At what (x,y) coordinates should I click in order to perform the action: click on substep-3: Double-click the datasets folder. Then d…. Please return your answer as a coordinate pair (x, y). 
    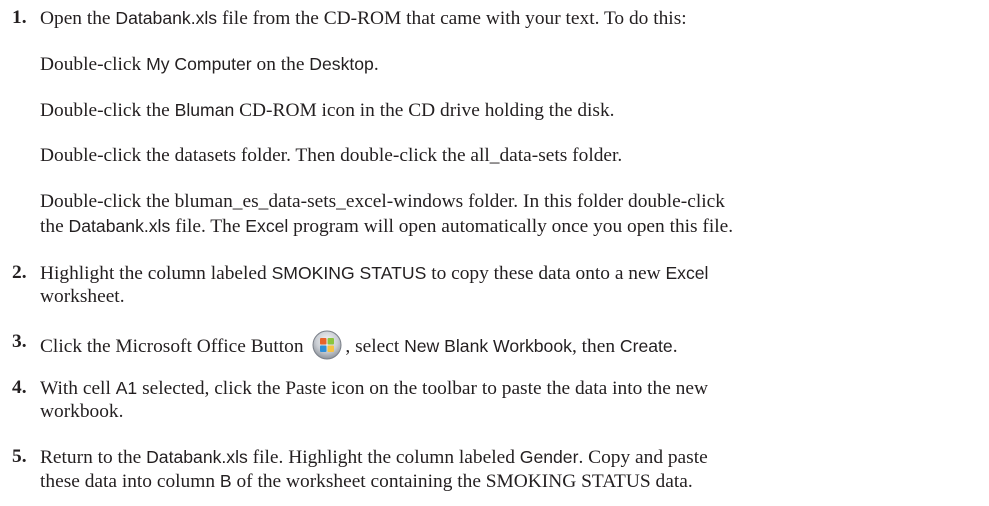
    Looking at the image, I should click on (331, 155).